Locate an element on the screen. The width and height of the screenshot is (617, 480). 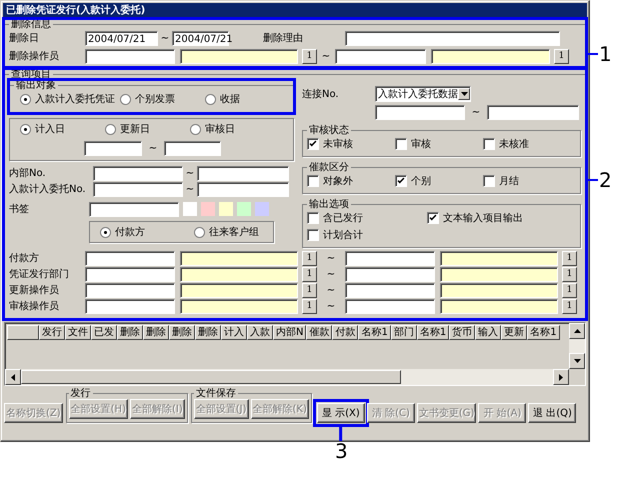
horizontal-scrollbar is located at coordinates (287, 377).